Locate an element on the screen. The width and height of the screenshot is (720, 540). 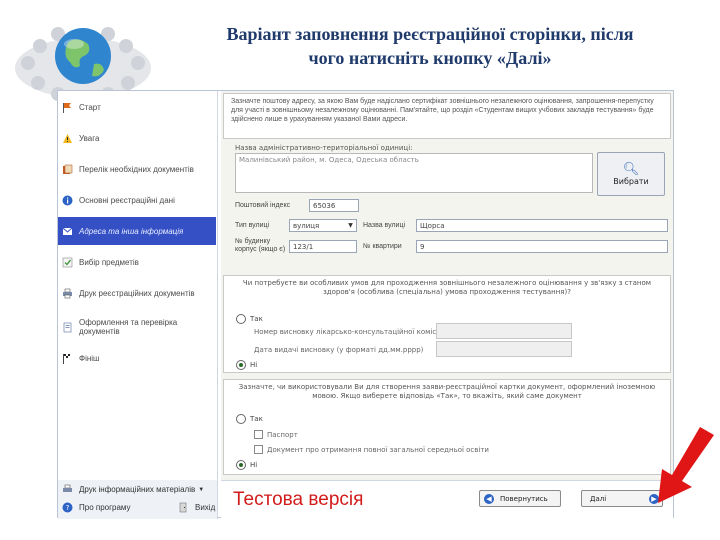
sidebar-item-label: Старт is located at coordinates (90, 107).